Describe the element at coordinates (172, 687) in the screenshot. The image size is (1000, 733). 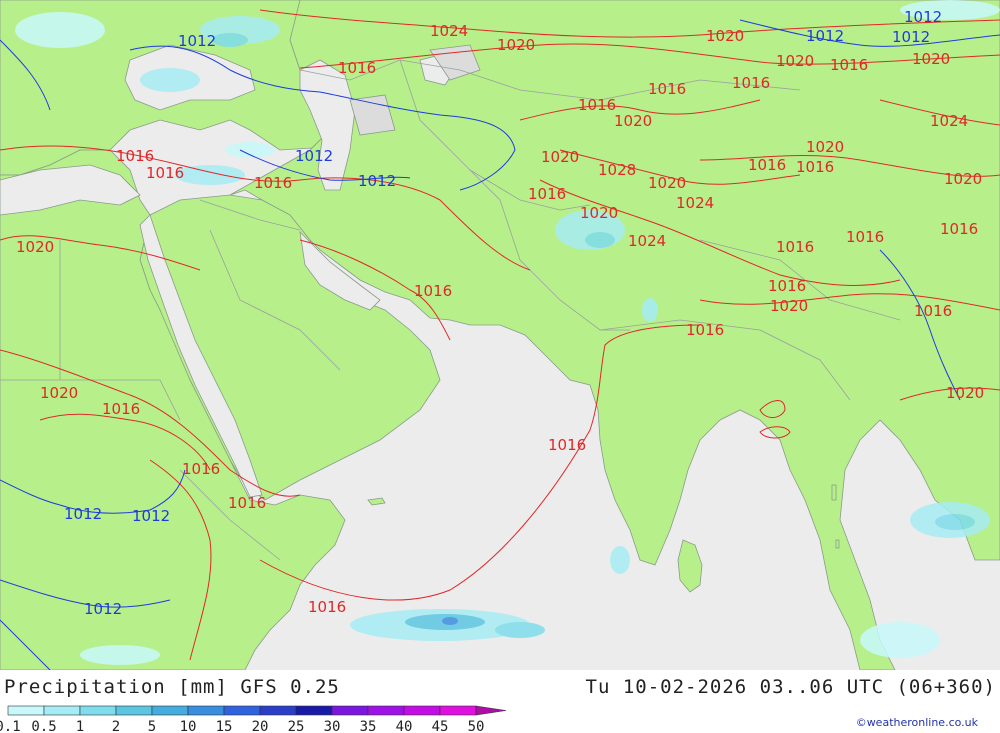
I see `map-title: Precipitation [mm] GFS 0.25` at that location.